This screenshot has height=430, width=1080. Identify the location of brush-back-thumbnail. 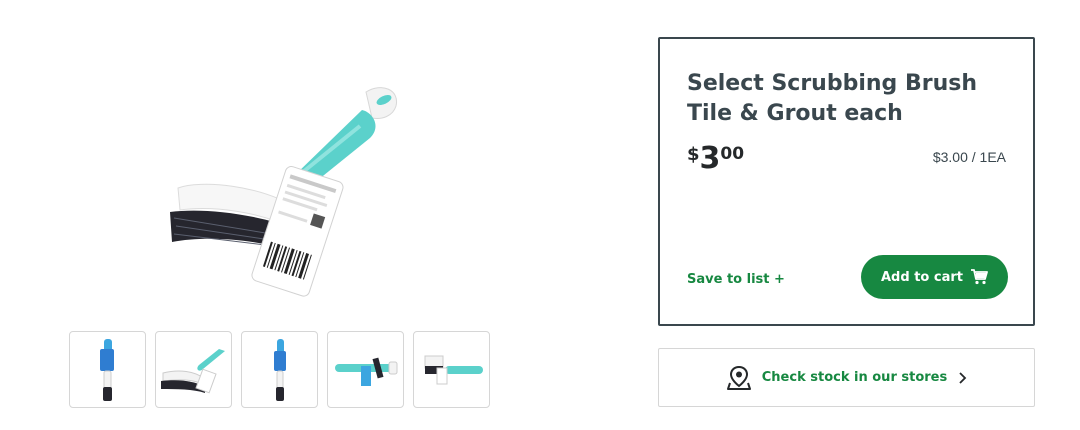
(453, 369).